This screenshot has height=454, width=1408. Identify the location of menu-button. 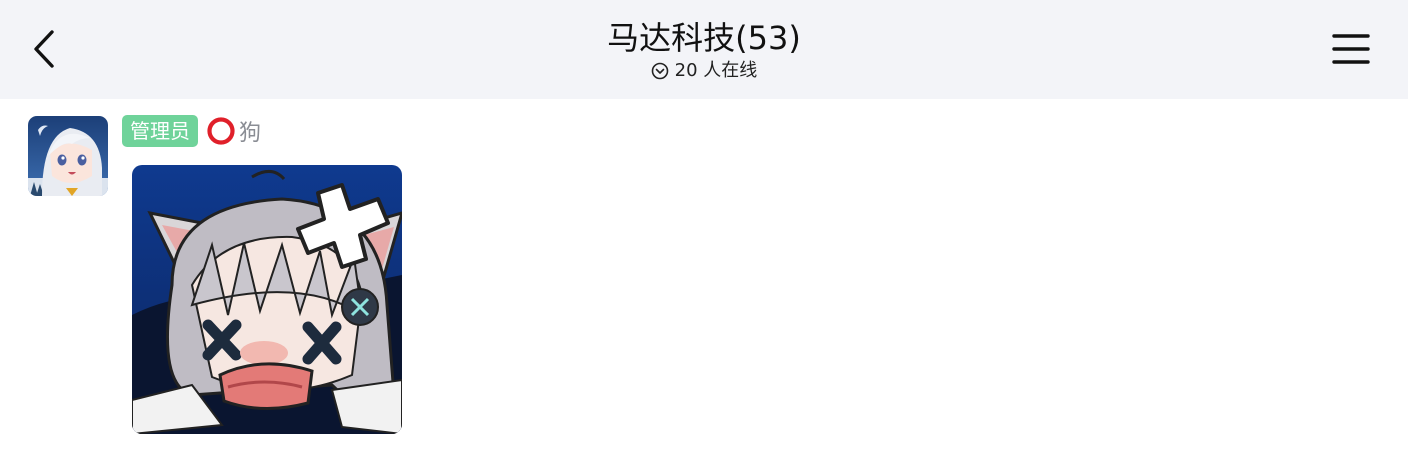
(1351, 49).